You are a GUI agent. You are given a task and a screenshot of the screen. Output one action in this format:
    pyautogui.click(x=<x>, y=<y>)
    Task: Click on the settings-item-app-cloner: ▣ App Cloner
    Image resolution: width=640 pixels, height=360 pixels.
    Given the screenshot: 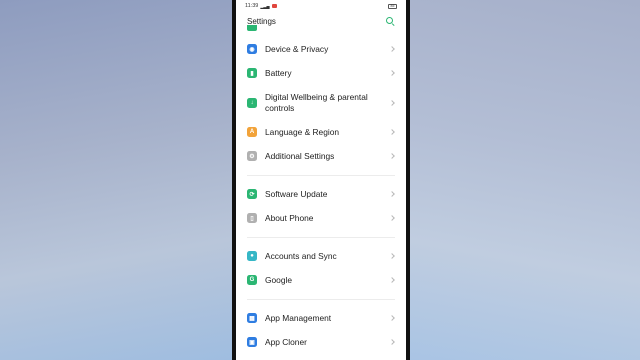 What is the action you would take?
    pyautogui.click(x=321, y=342)
    